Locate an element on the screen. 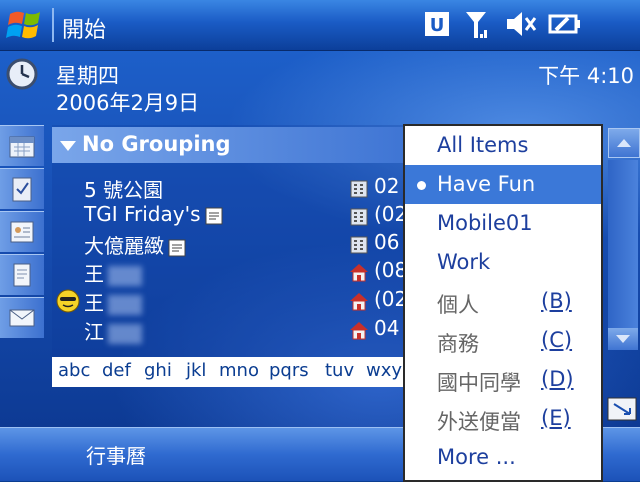 The height and width of the screenshot is (482, 640). notes-shortcut is located at coordinates (22, 274).